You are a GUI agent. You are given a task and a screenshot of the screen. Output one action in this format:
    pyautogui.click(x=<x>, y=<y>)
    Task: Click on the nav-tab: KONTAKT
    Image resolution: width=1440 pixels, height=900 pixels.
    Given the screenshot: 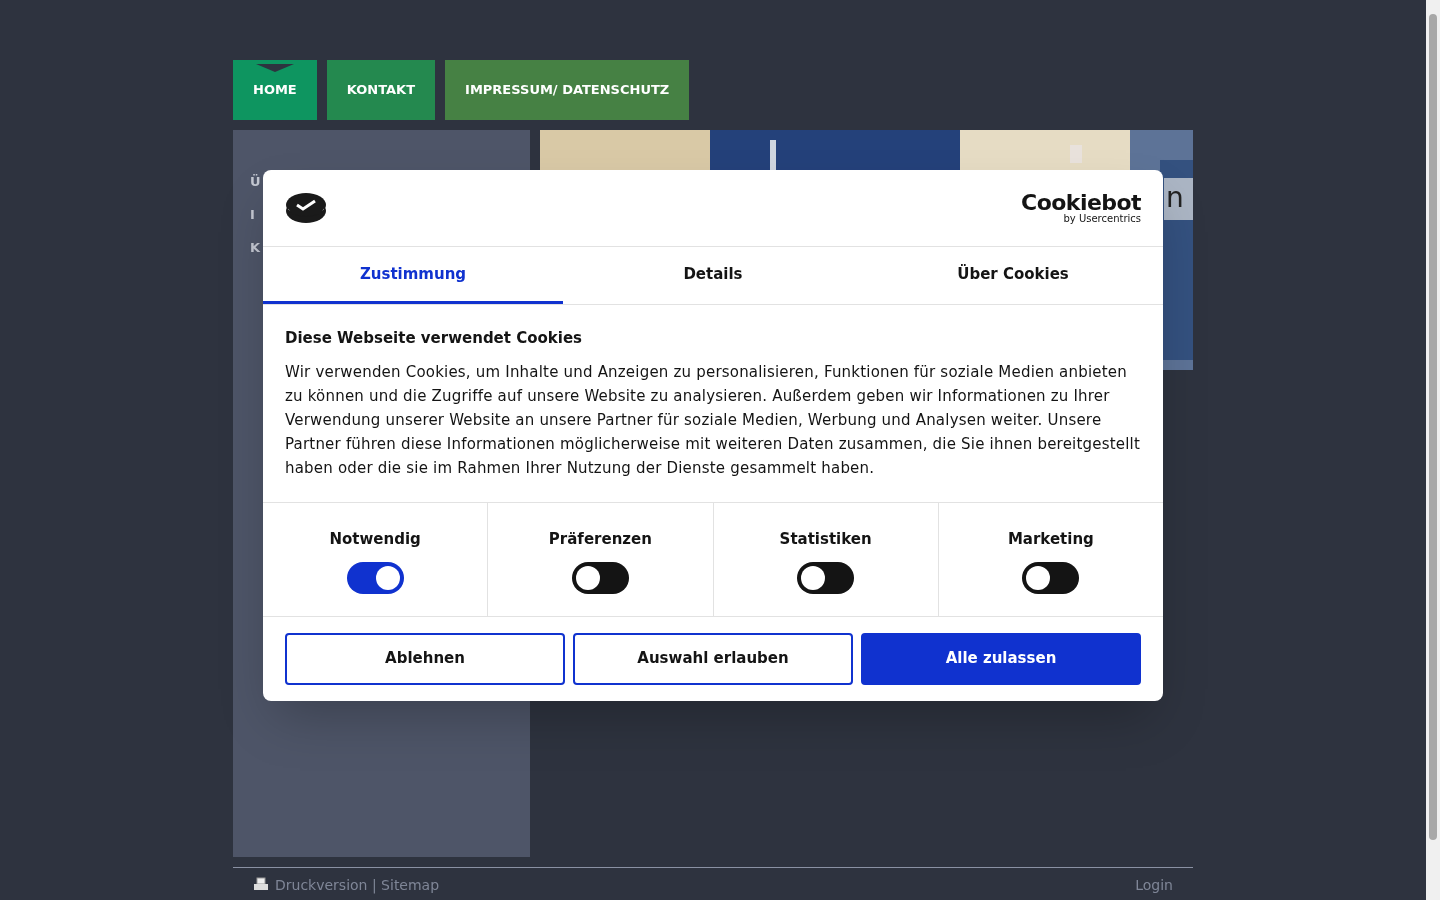 What is the action you would take?
    pyautogui.click(x=381, y=90)
    